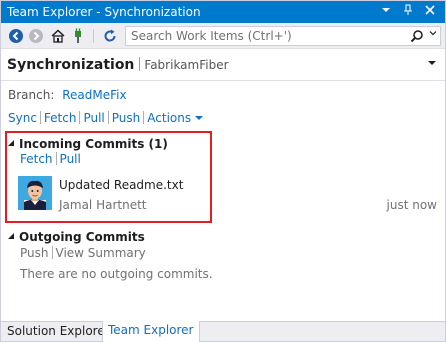 Image resolution: width=446 pixels, height=342 pixels. What do you see at coordinates (386, 11) in the screenshot?
I see `dropdown-icon` at bounding box center [386, 11].